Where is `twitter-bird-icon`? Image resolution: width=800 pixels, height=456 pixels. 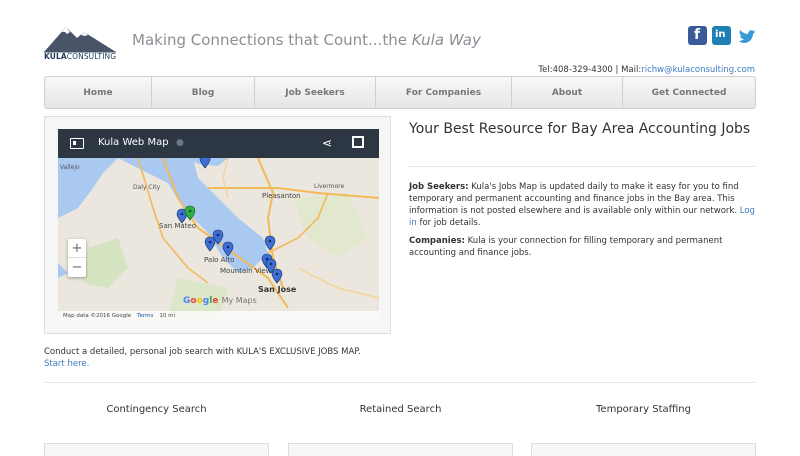
twitter-bird-icon is located at coordinates (747, 36).